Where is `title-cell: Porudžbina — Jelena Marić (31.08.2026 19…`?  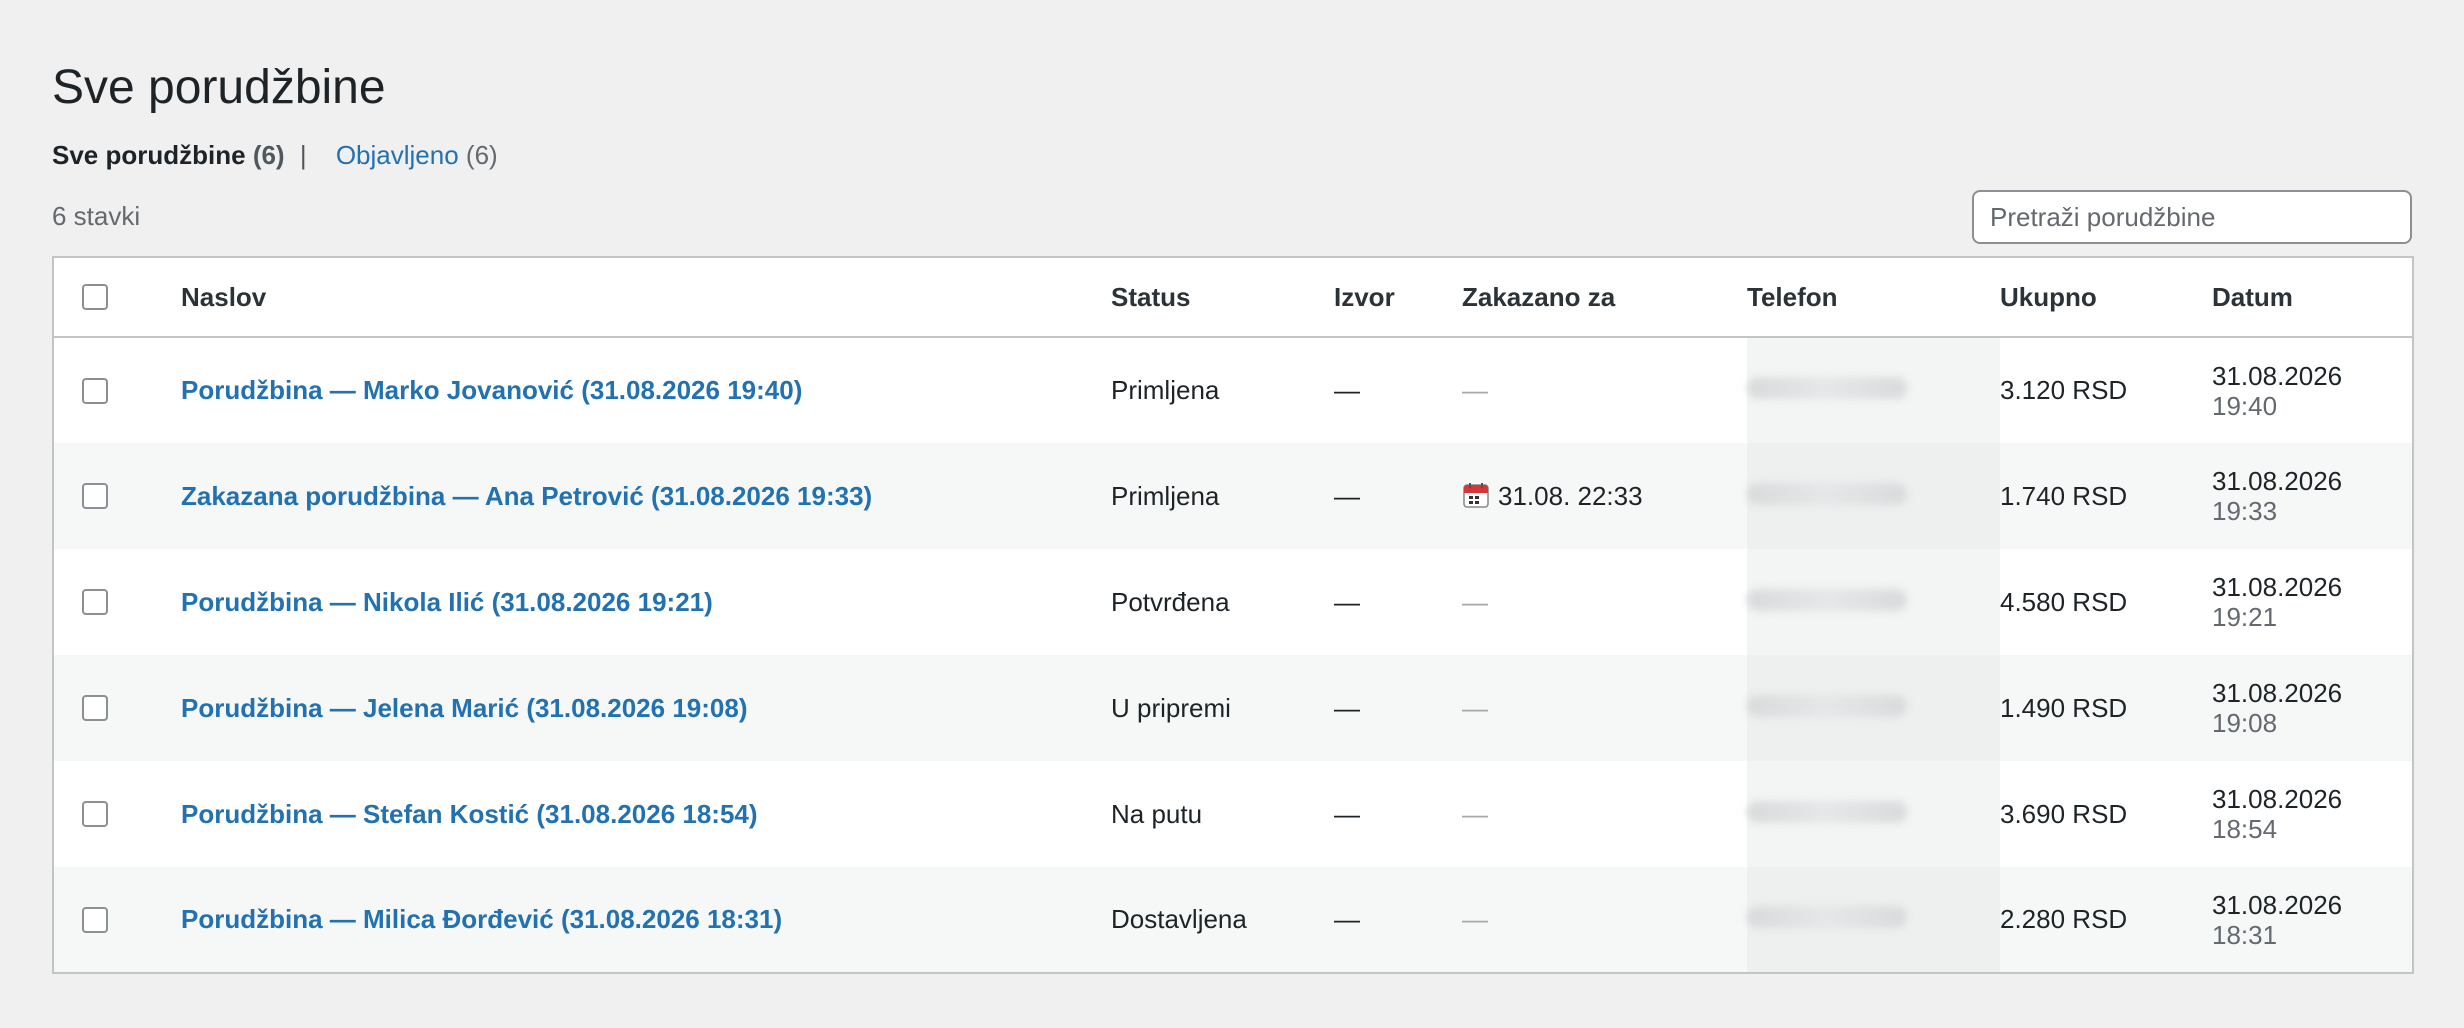 title-cell: Porudžbina — Jelena Marić (31.08.2026 19… is located at coordinates (646, 708).